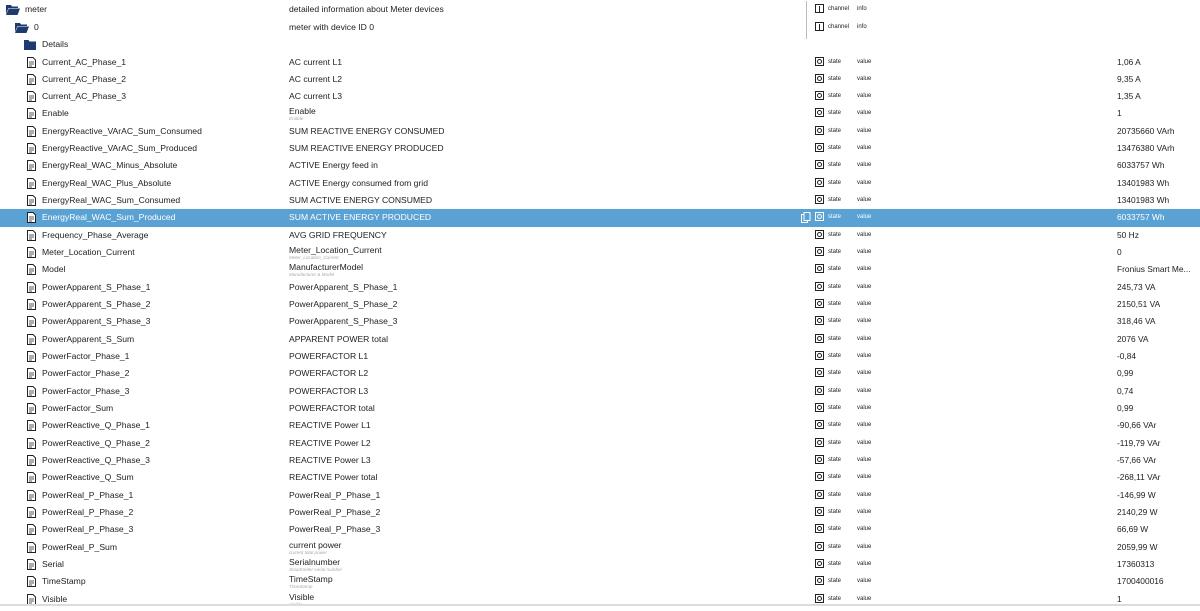 The image size is (1200, 611). I want to click on value-cell: 50 Hz, so click(1158, 235).